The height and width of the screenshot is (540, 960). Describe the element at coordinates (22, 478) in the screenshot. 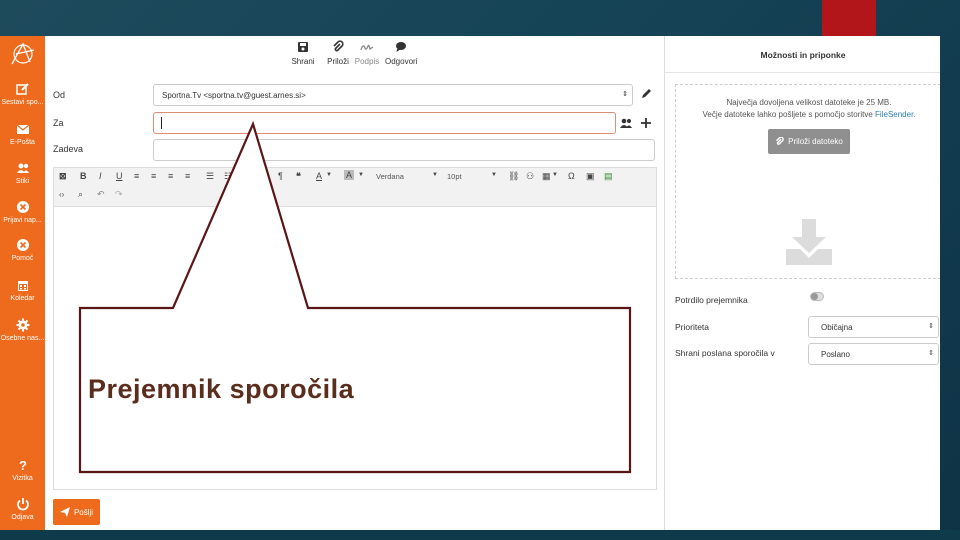

I see `sidebar-item-label: Vizitka` at that location.